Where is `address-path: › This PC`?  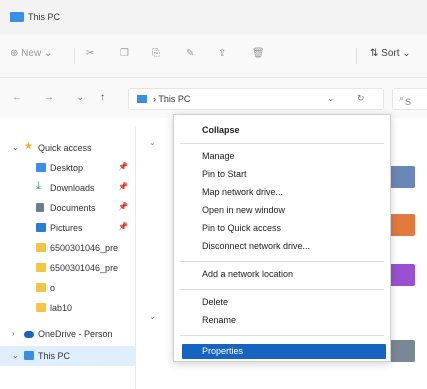 address-path: › This PC is located at coordinates (171, 99).